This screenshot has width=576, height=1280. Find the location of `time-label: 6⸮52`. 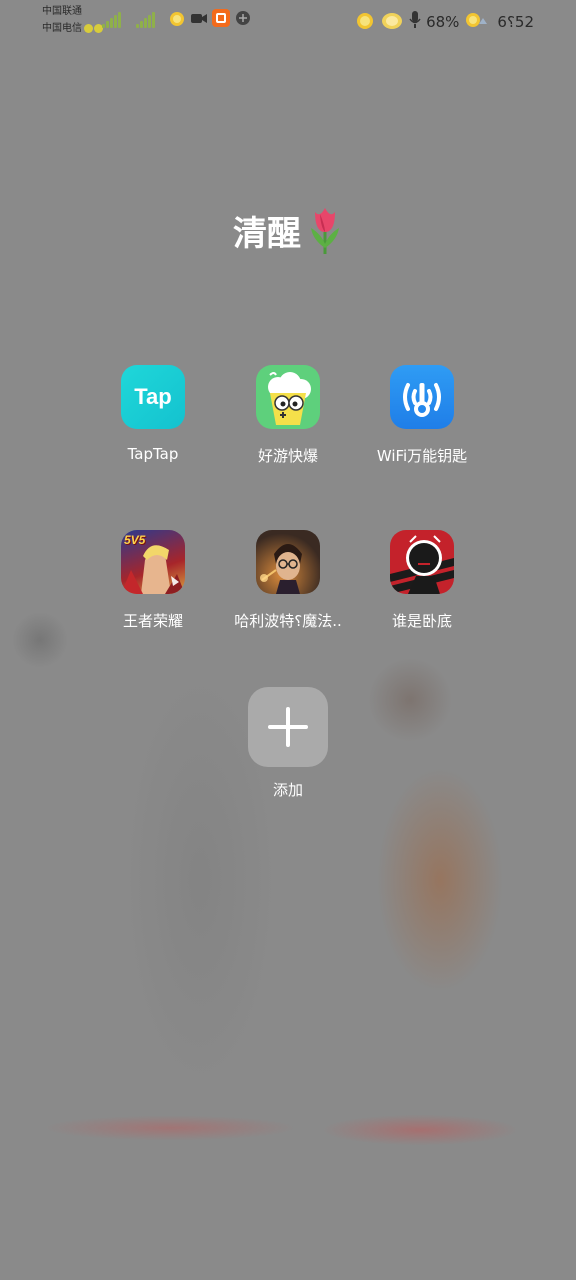

time-label: 6⸮52 is located at coordinates (515, 22).